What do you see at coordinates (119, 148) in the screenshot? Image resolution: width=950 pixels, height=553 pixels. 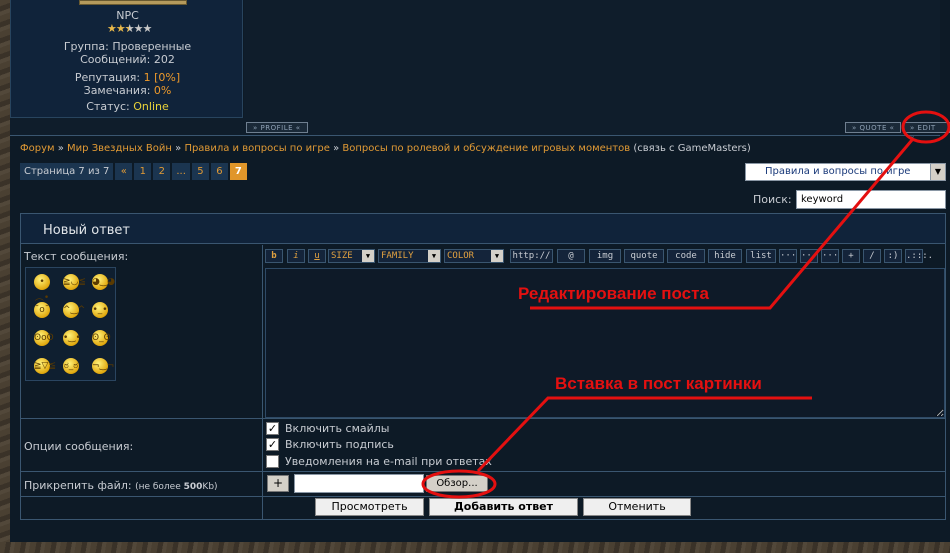 I see `breadcrumb-star-wars-world: Мир Звездных Войн` at bounding box center [119, 148].